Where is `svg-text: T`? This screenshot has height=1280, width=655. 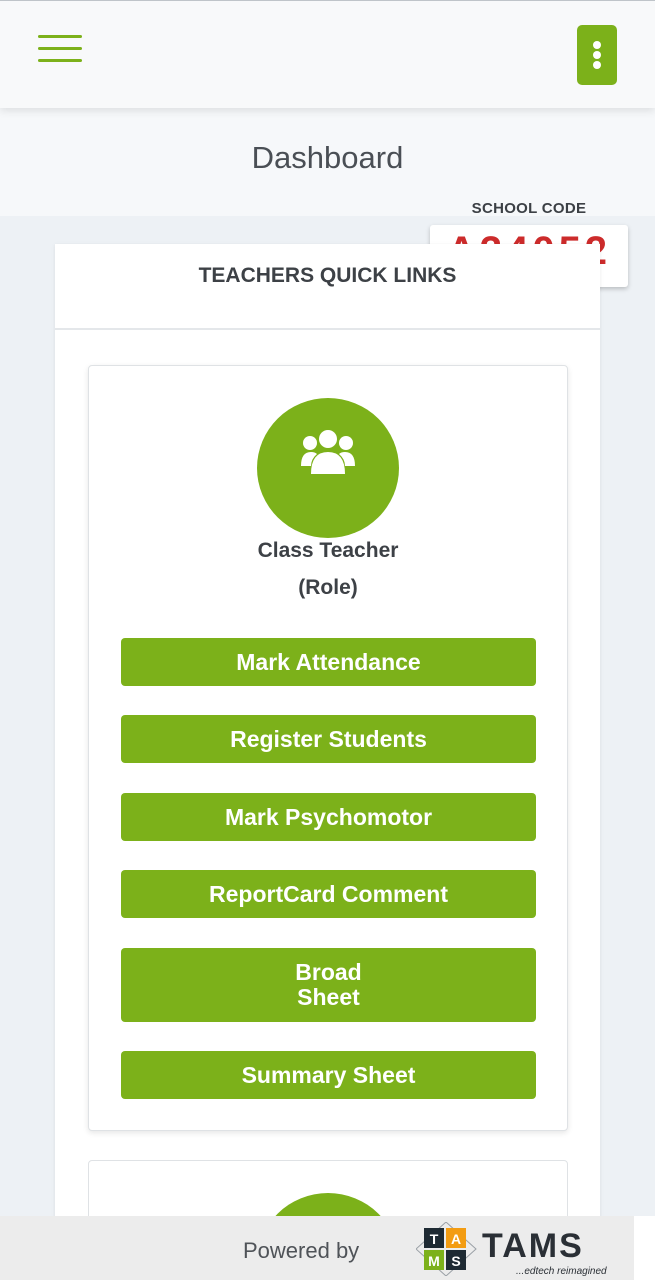 svg-text: T is located at coordinates (434, 1239).